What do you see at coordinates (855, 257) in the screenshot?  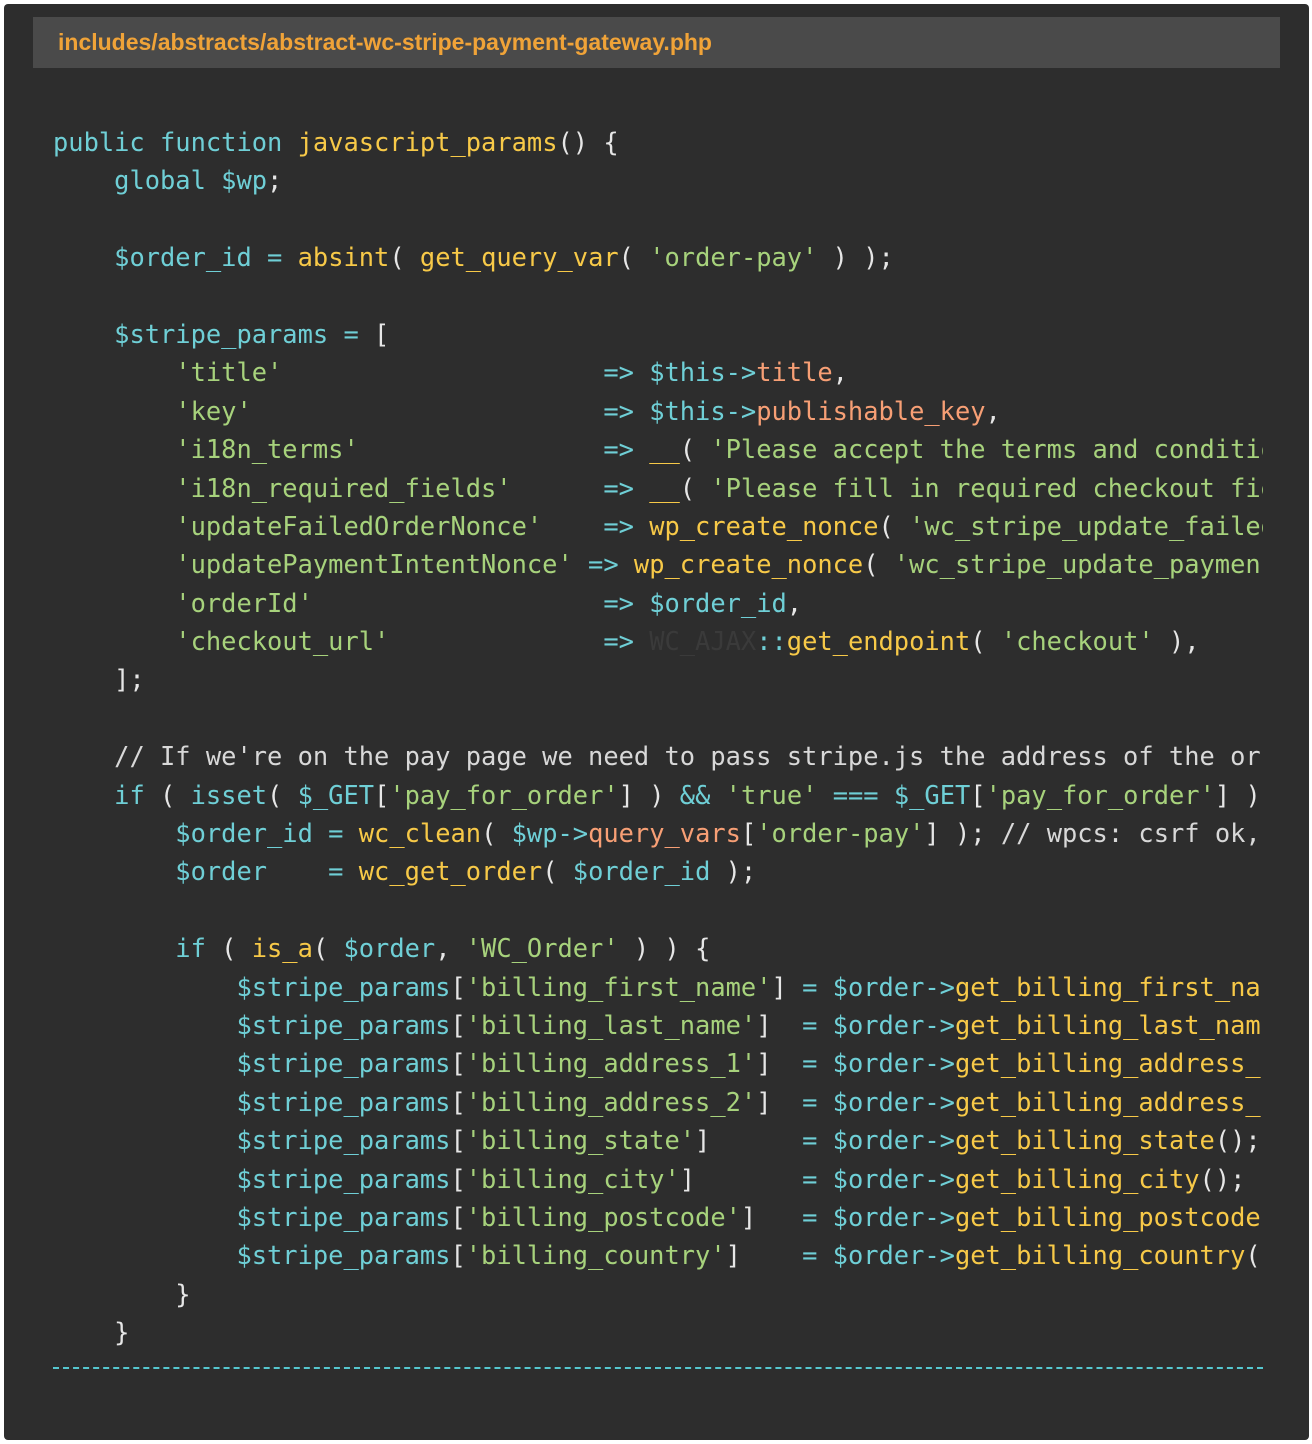 I see `code-token: ) );` at bounding box center [855, 257].